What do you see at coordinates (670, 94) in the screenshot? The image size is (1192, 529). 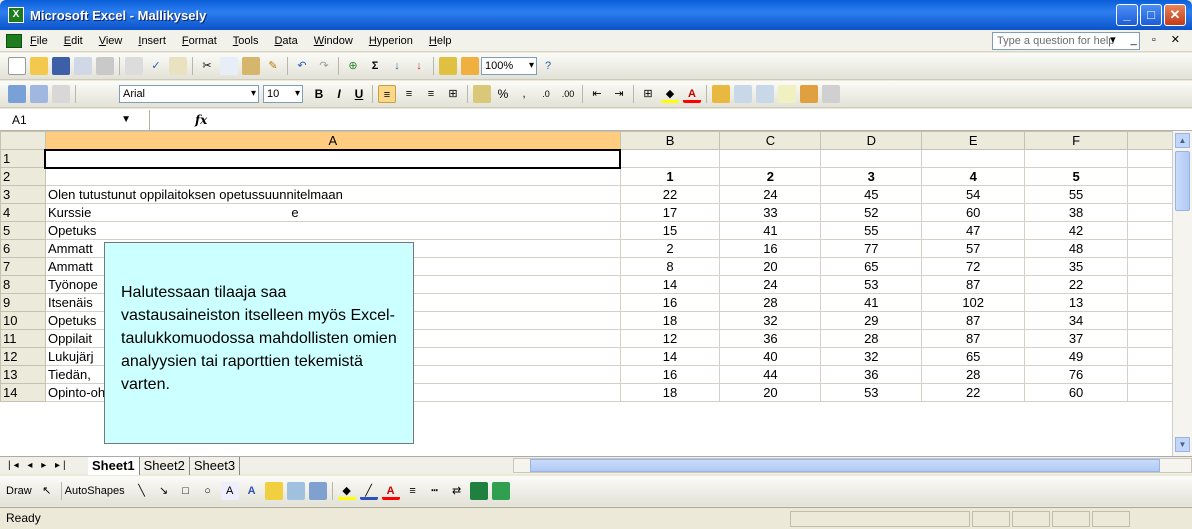 I see `fill-color-icon: ◆` at bounding box center [670, 94].